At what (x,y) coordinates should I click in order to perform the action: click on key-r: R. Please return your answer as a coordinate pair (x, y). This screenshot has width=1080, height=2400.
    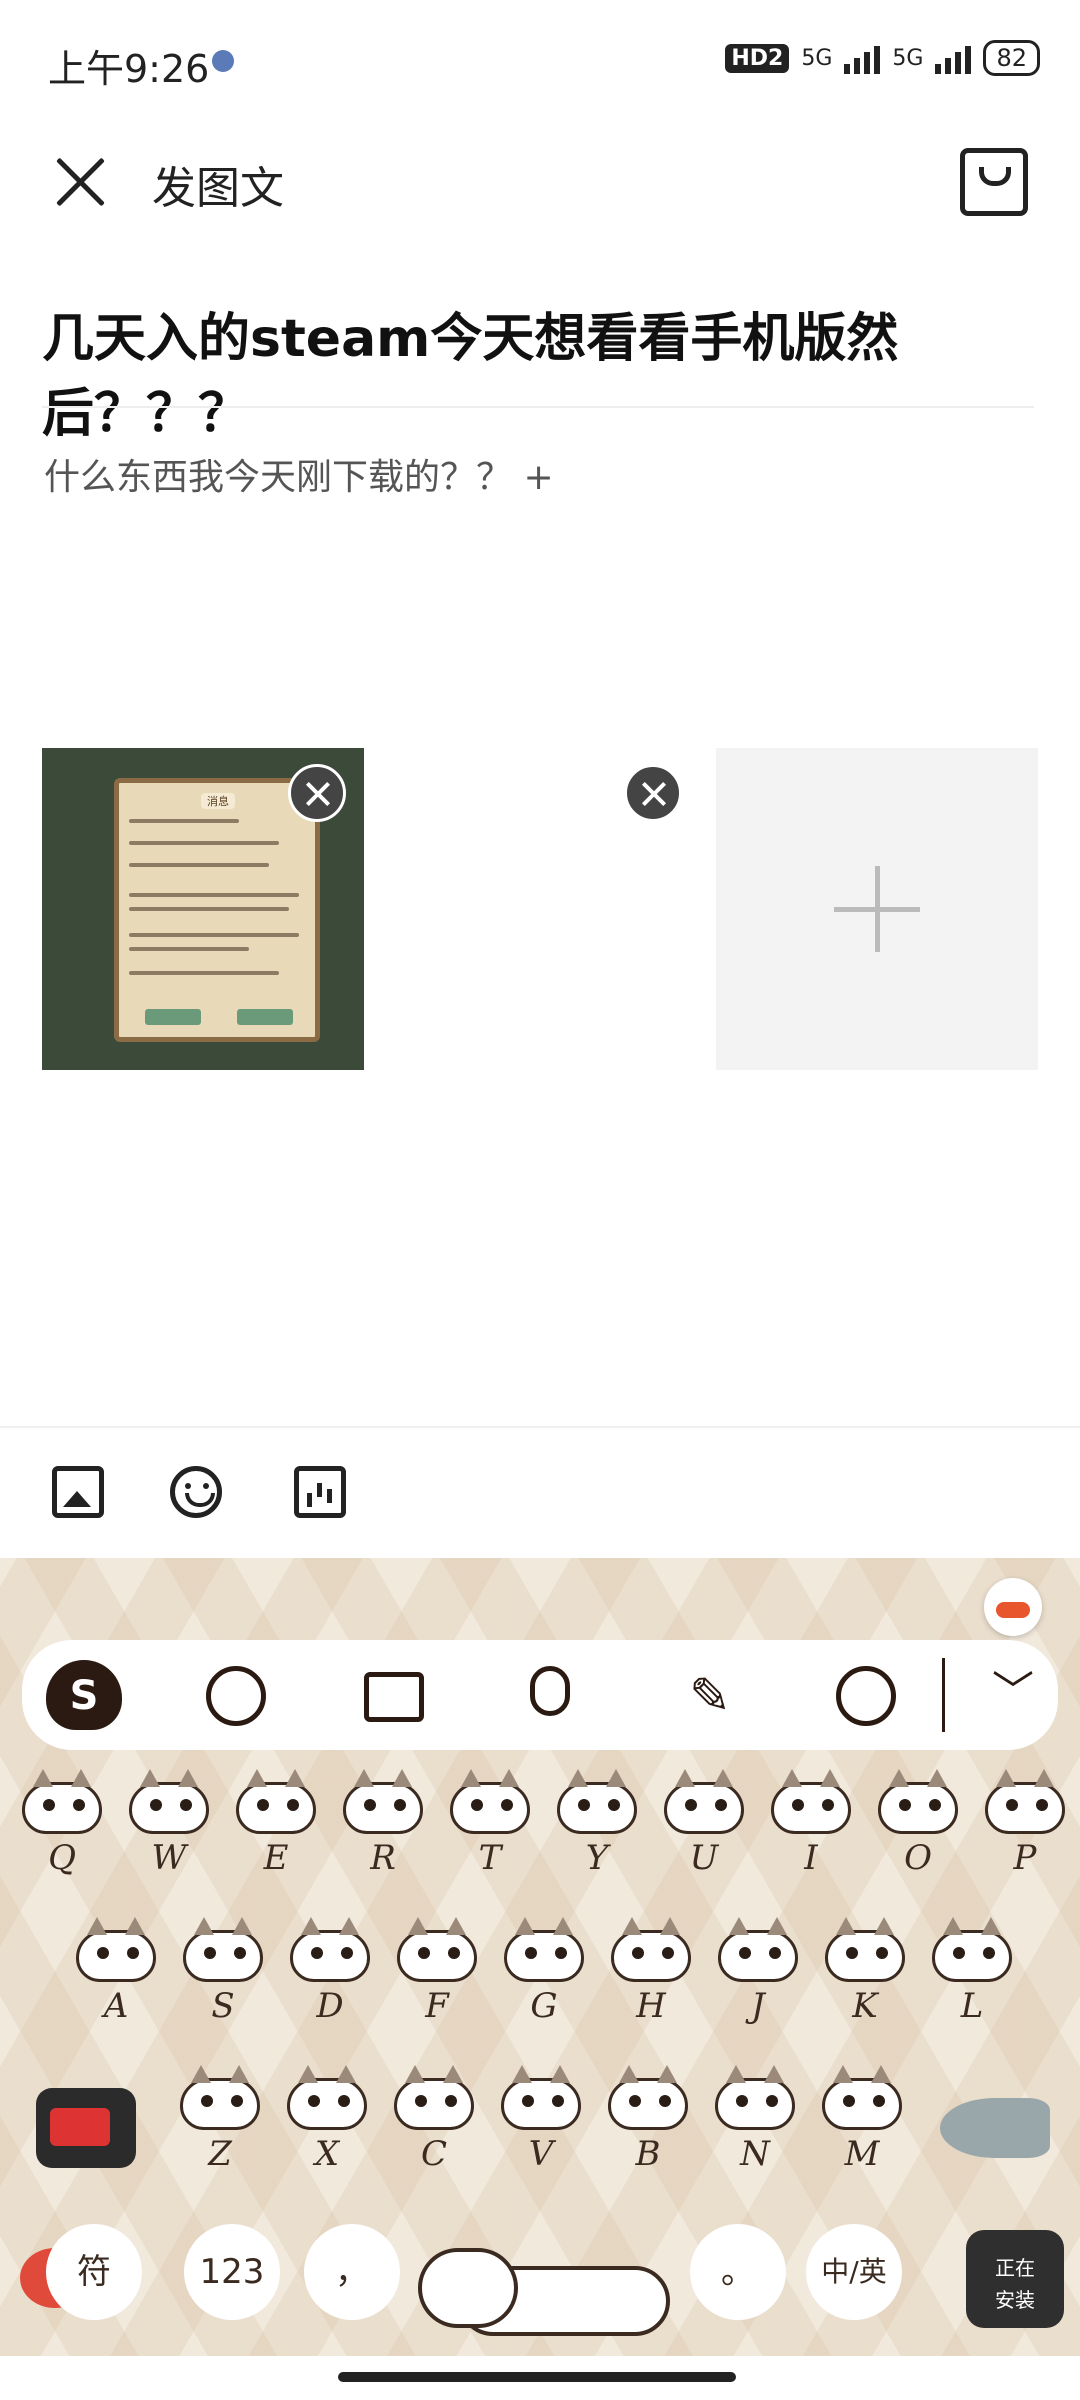
    Looking at the image, I should click on (383, 1829).